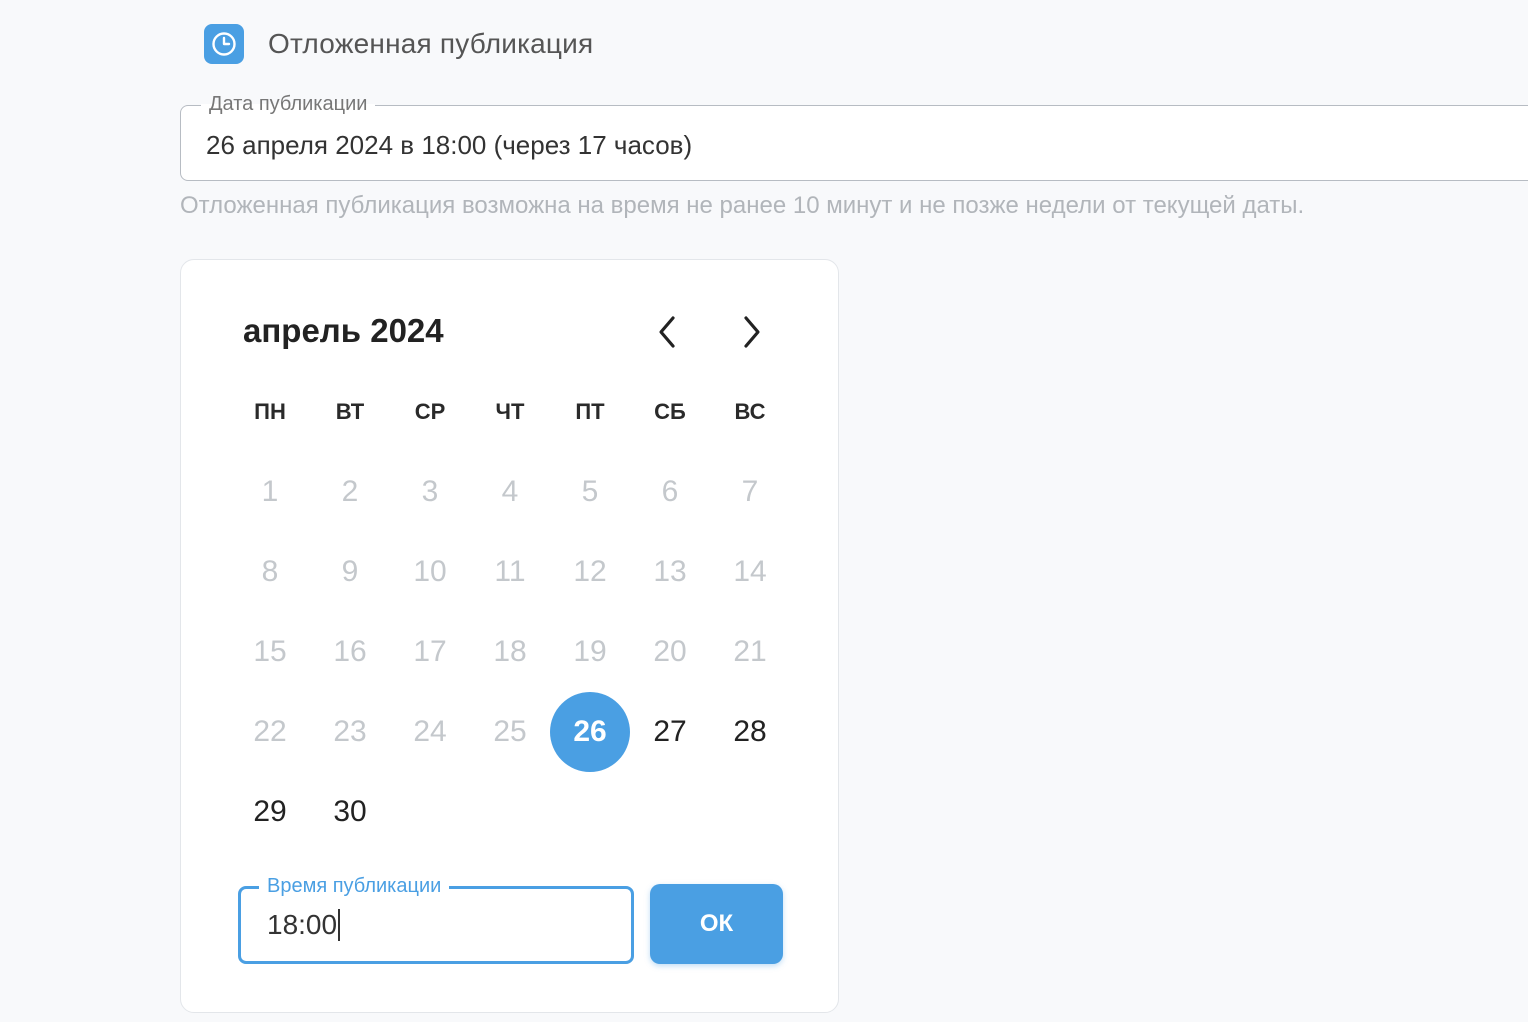  I want to click on calendar-day-number: 27, so click(670, 731).